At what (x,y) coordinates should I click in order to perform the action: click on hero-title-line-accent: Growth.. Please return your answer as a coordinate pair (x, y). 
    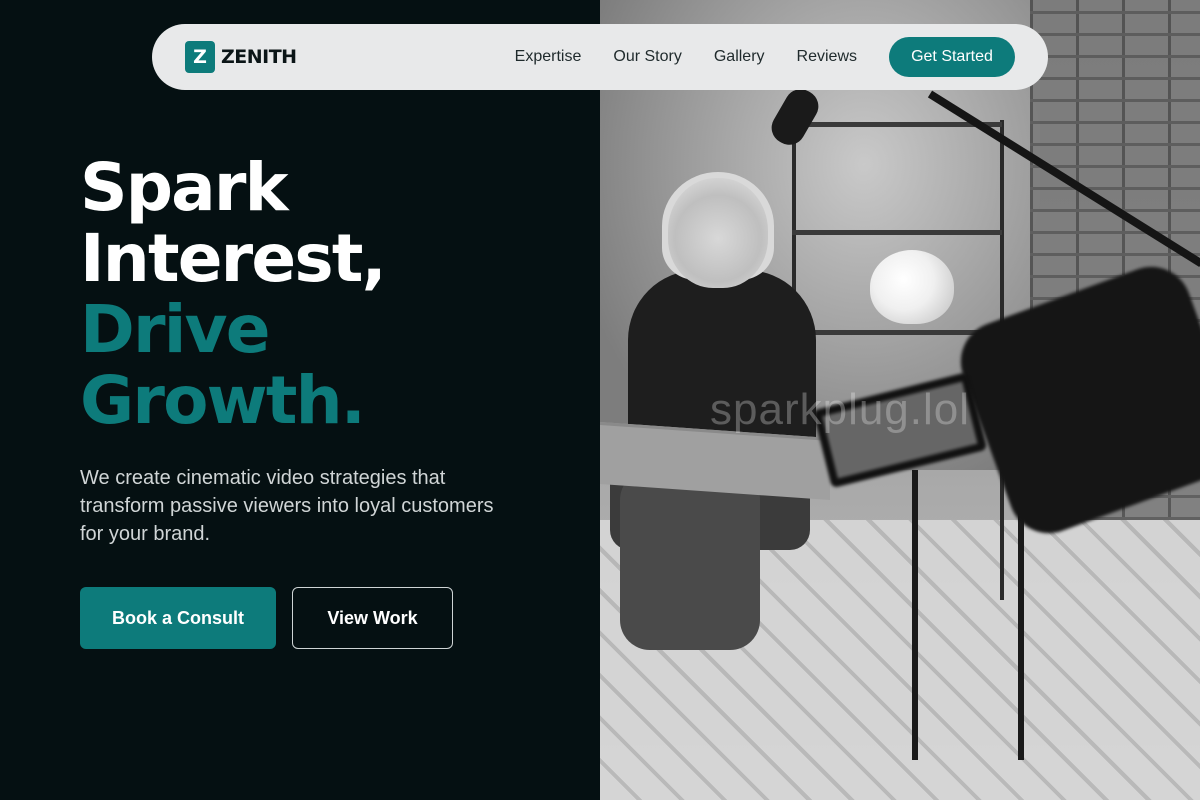
    Looking at the image, I should click on (223, 400).